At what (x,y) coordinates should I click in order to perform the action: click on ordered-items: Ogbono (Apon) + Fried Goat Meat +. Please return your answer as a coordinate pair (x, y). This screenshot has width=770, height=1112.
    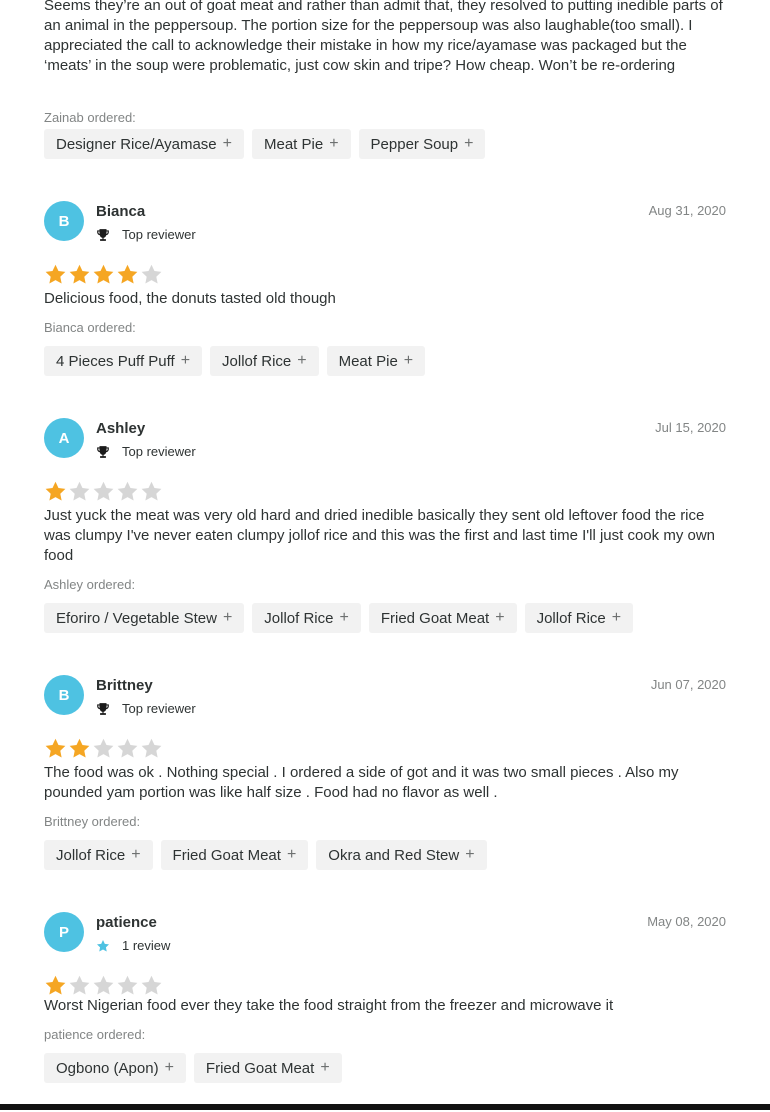
    Looking at the image, I should click on (193, 1068).